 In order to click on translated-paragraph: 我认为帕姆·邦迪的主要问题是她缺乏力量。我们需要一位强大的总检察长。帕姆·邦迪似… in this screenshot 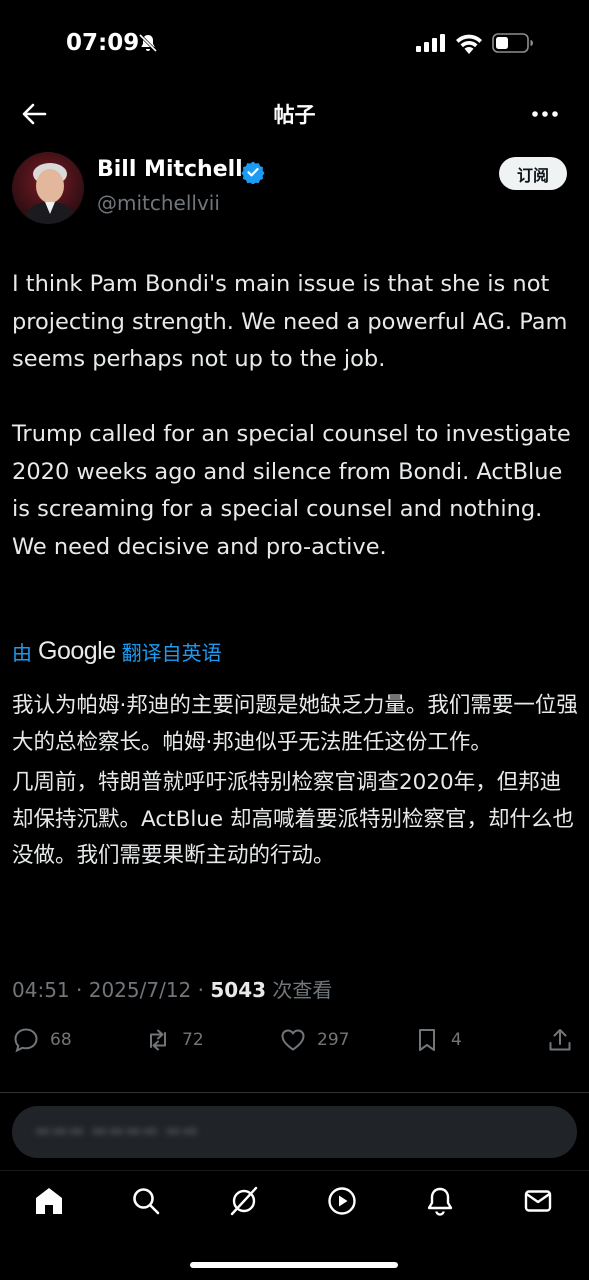, I will do `click(295, 724)`.